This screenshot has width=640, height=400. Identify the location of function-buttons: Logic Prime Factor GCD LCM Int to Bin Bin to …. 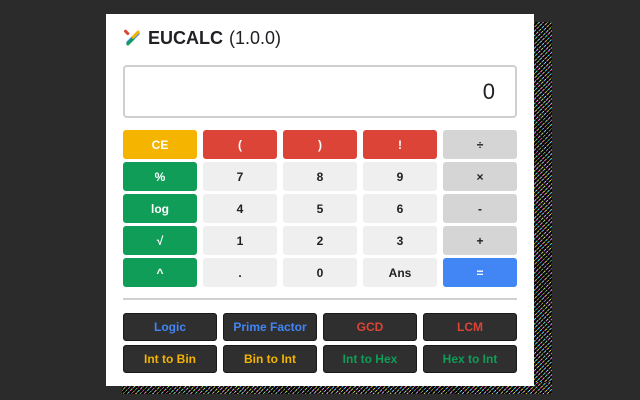
(320, 343).